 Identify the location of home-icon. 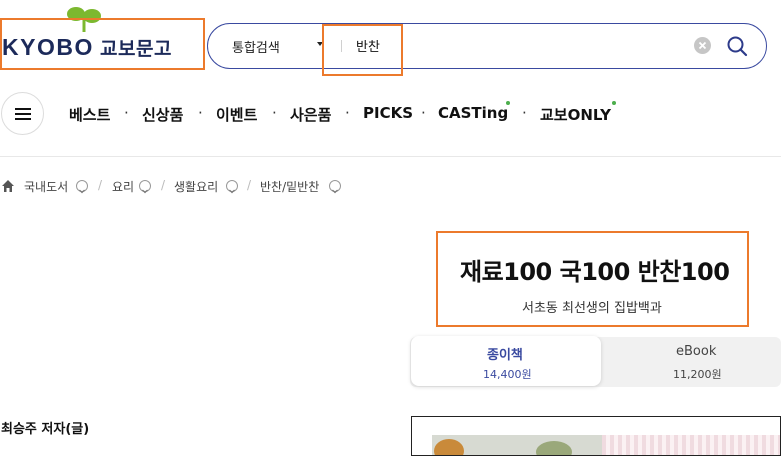
(8, 185).